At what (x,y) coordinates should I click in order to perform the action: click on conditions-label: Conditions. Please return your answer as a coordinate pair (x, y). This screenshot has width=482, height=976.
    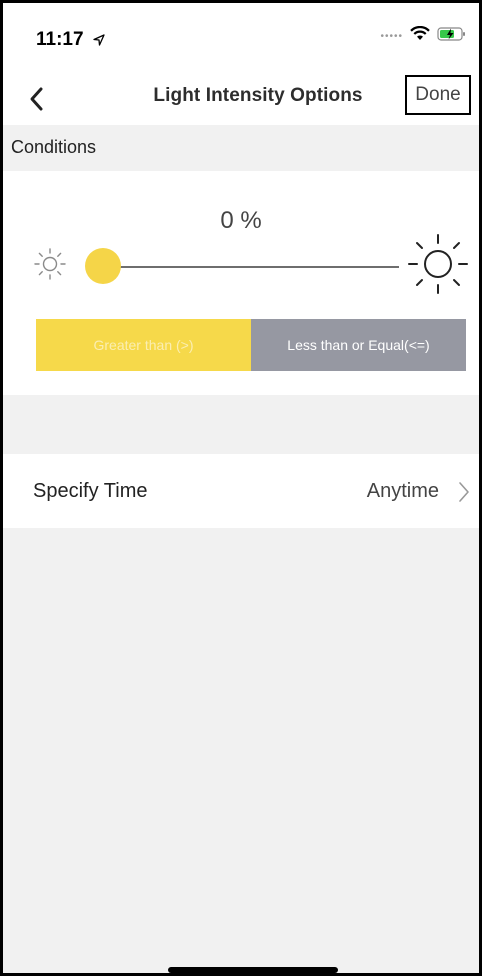
    Looking at the image, I should click on (54, 147).